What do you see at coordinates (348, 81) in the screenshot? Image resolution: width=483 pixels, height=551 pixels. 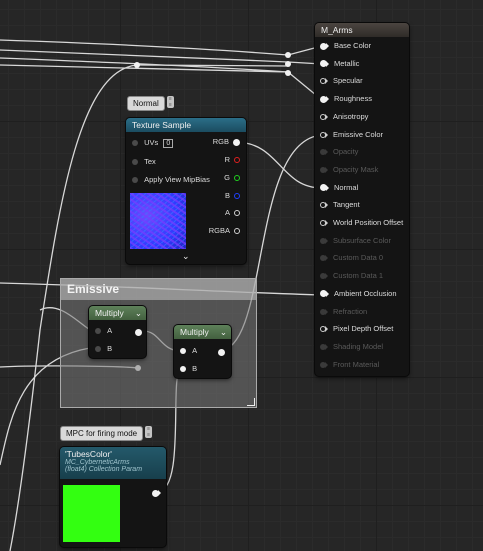 I see `material-input-label: Specular` at bounding box center [348, 81].